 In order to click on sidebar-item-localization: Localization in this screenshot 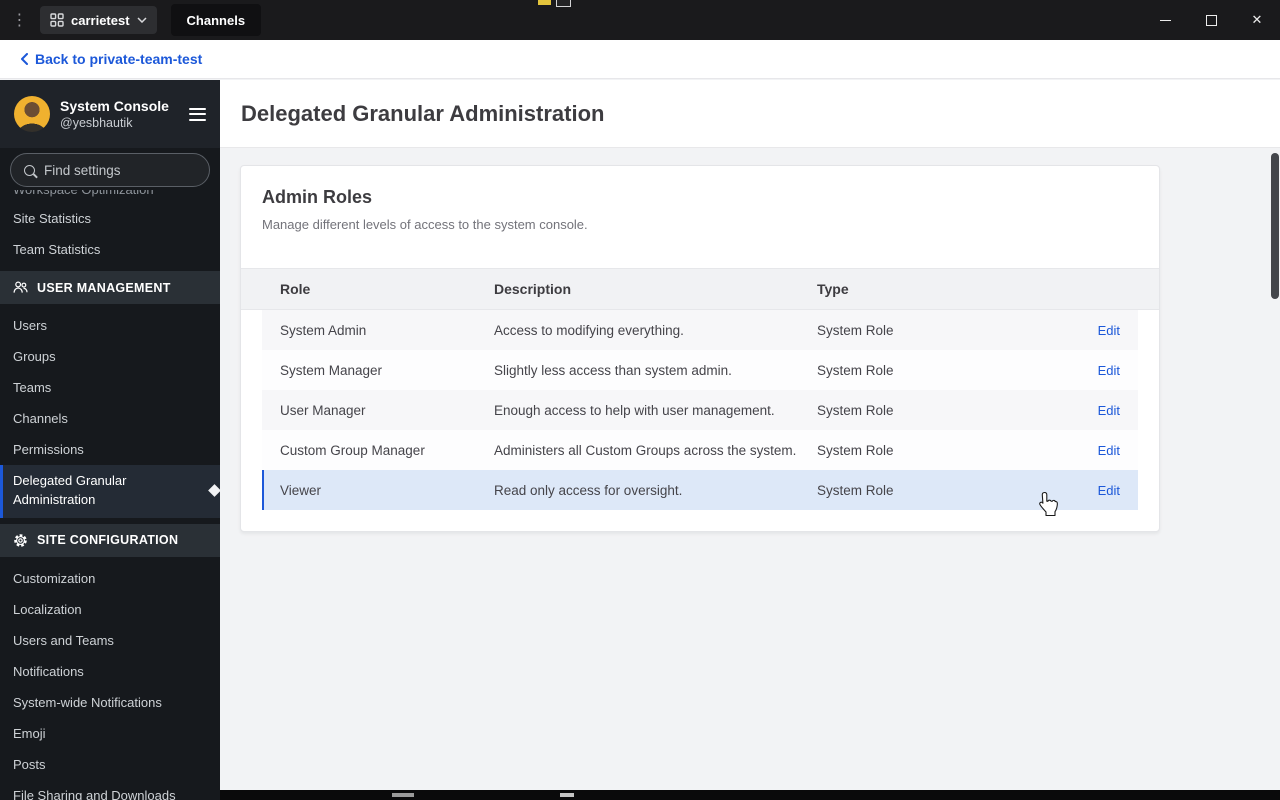, I will do `click(110, 609)`.